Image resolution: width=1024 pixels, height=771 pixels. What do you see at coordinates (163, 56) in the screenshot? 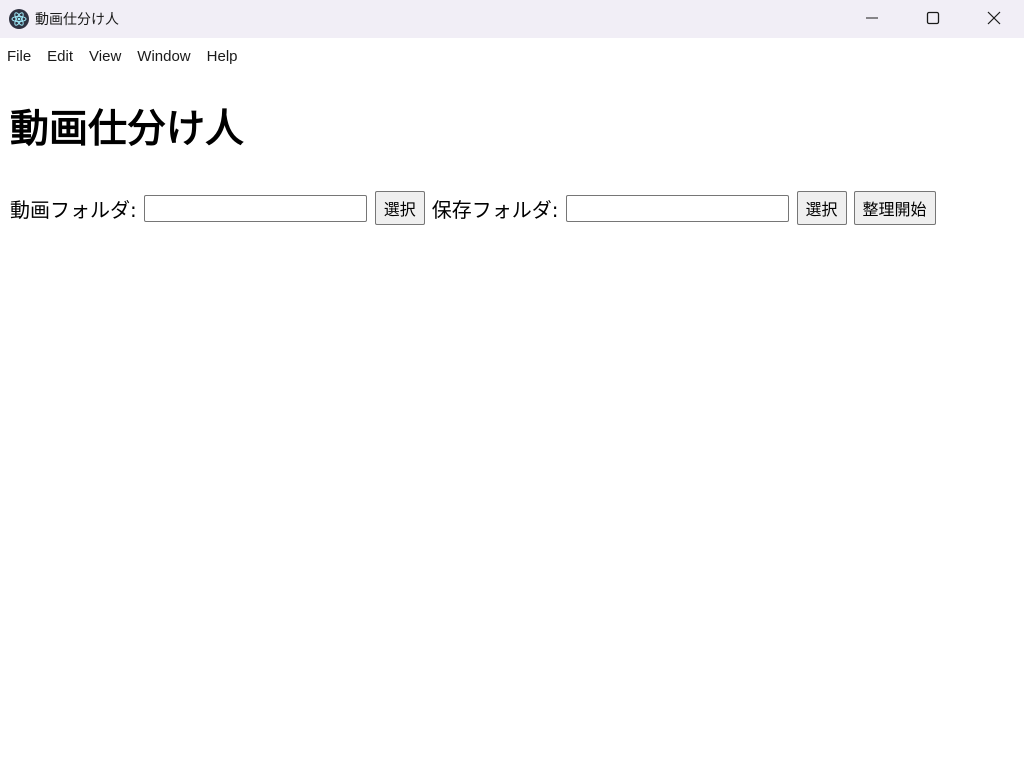
I see `menu-window: Window` at bounding box center [163, 56].